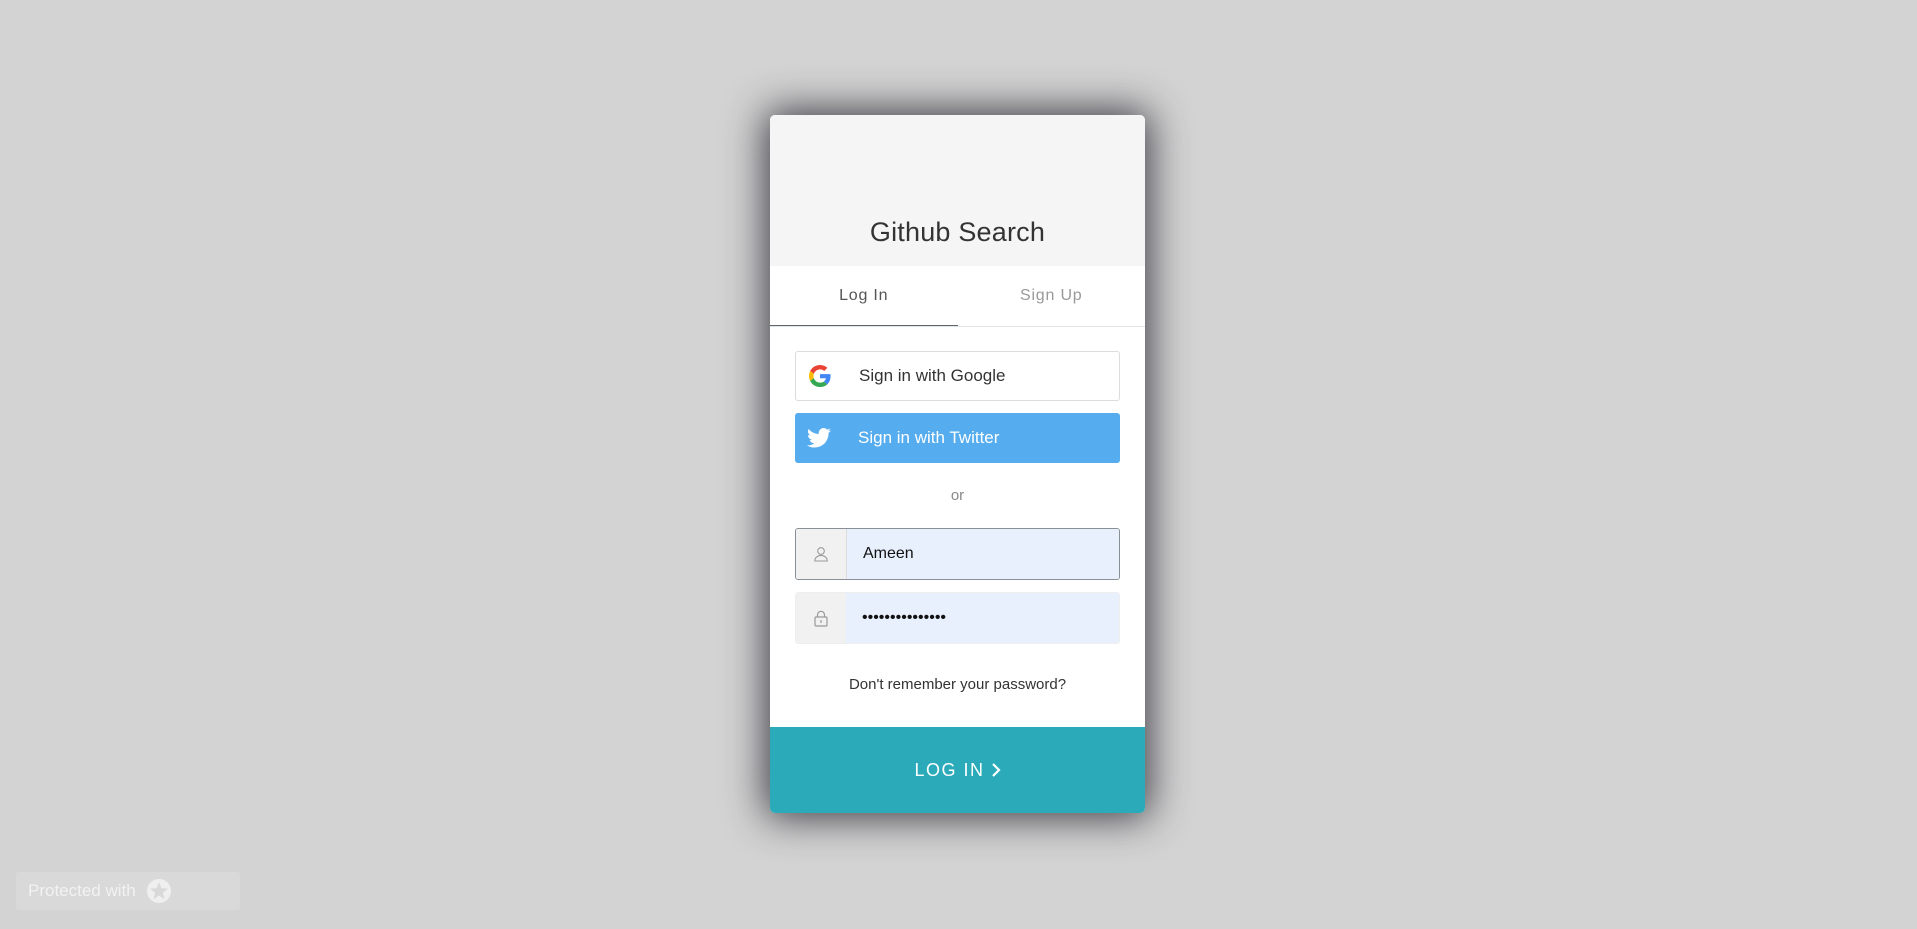 Image resolution: width=1917 pixels, height=929 pixels. What do you see at coordinates (159, 891) in the screenshot?
I see `auth-logo-icon` at bounding box center [159, 891].